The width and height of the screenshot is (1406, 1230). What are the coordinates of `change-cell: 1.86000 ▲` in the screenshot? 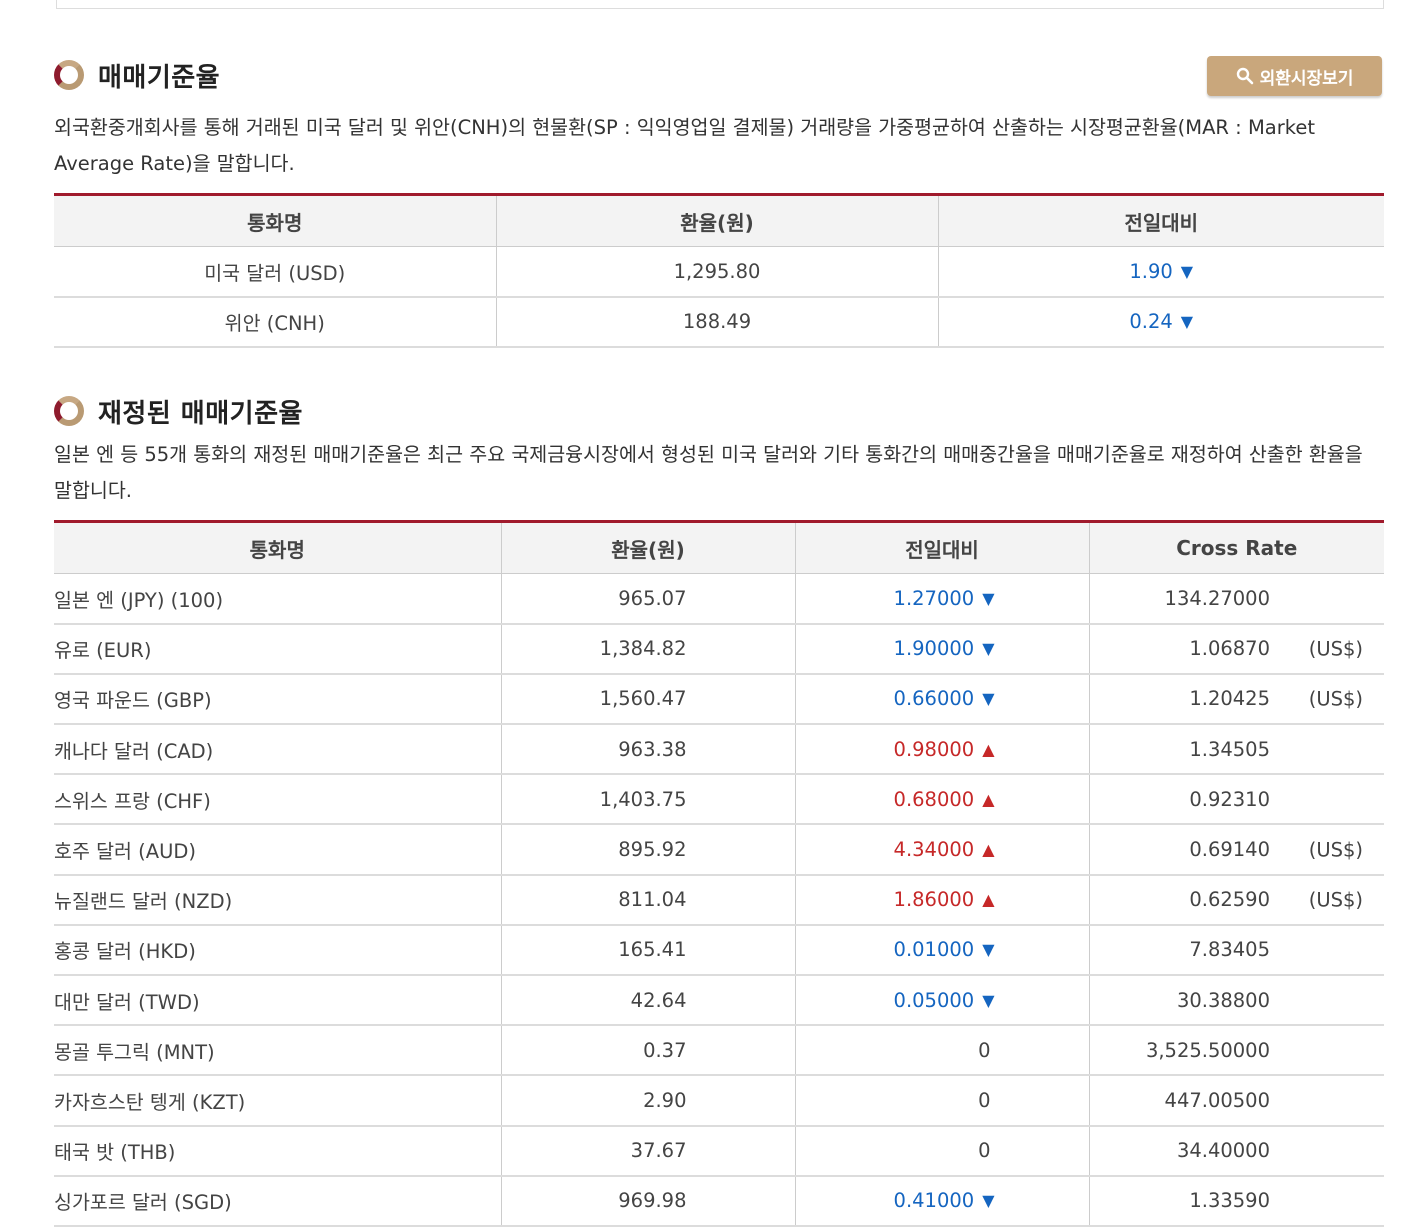 It's located at (942, 900).